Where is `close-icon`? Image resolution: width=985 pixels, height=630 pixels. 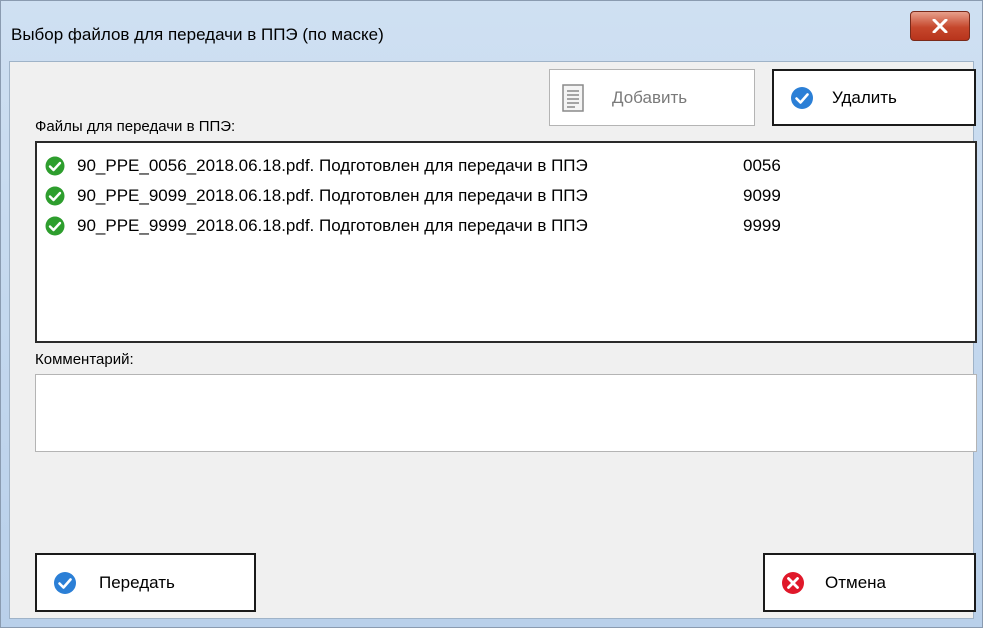
close-icon is located at coordinates (940, 26).